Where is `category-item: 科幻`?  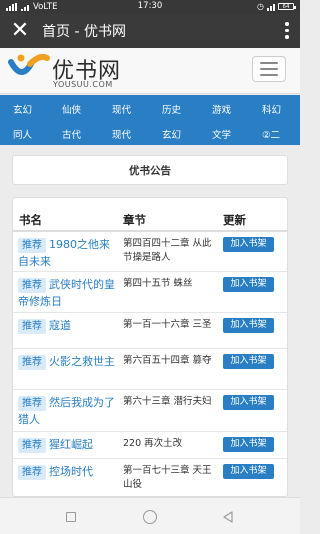
category-item: 科幻 is located at coordinates (271, 109).